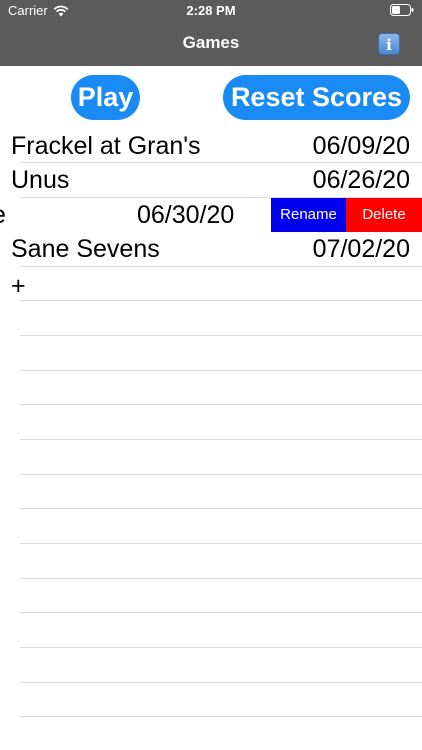 This screenshot has height=750, width=422. Describe the element at coordinates (402, 10) in the screenshot. I see `battery-icon` at that location.